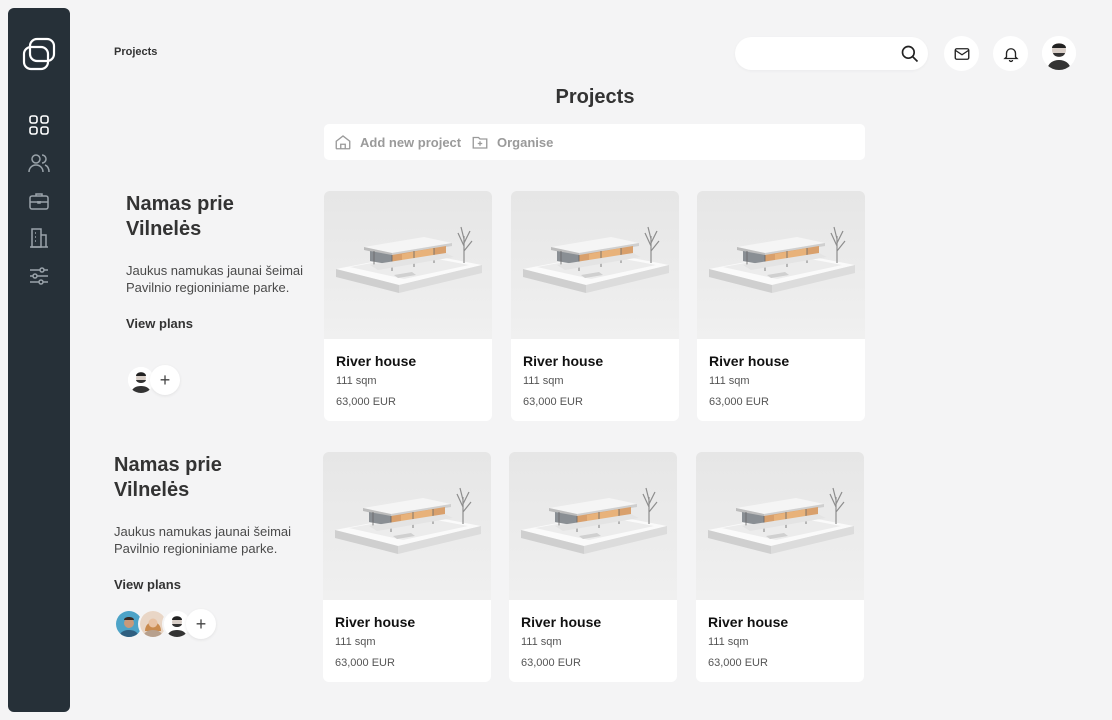 The height and width of the screenshot is (720, 1112). I want to click on nav-briefcase, so click(39, 201).